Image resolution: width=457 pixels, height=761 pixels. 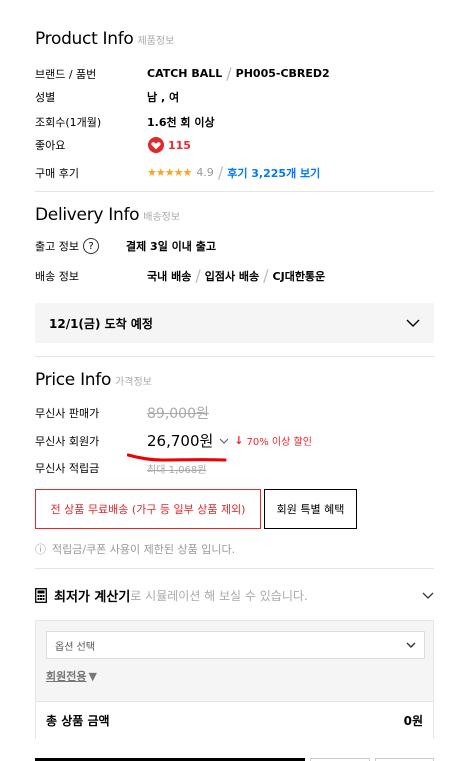 I want to click on calculator-toggle: 최저가 계산기 로 시뮬레이션 해 보실 수 있습니다., so click(x=234, y=595).